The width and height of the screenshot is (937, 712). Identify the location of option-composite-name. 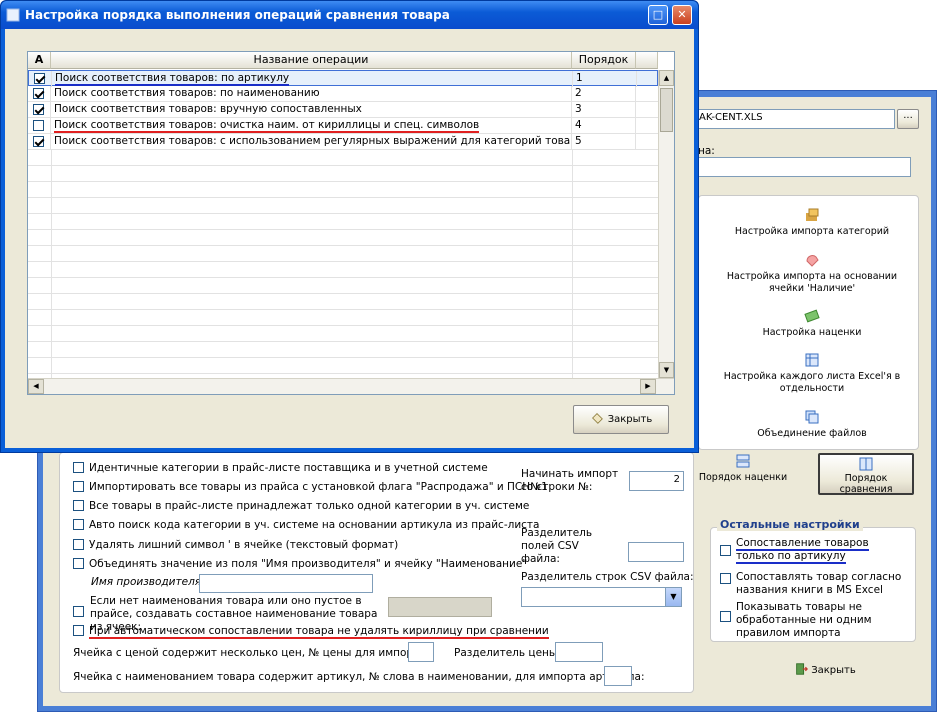
(81, 608).